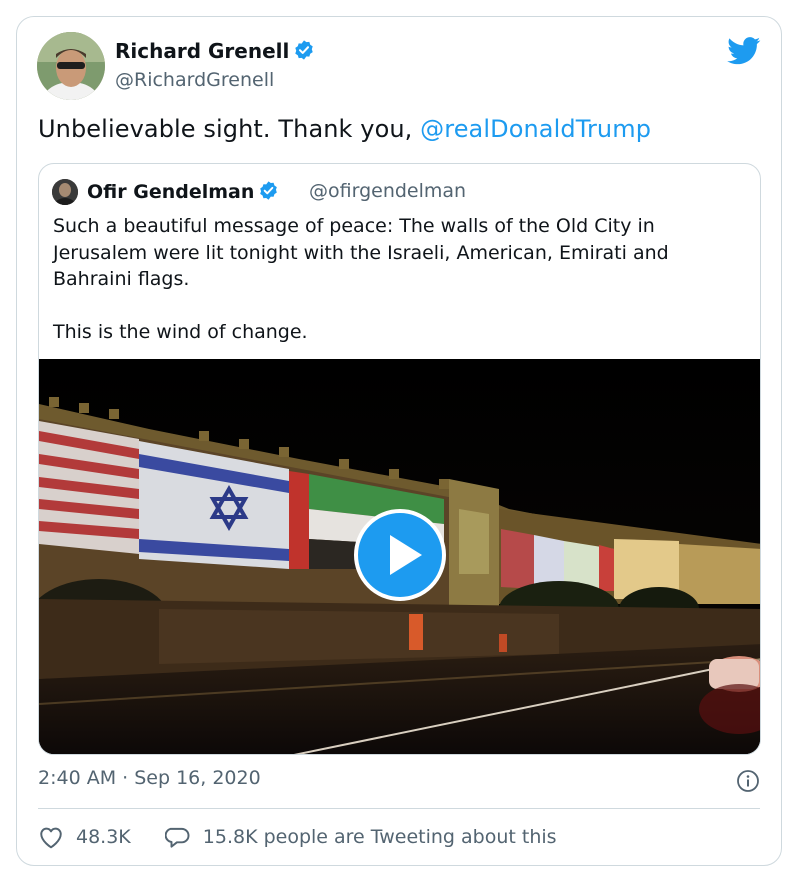 The height and width of the screenshot is (889, 800). Describe the element at coordinates (379, 837) in the screenshot. I see `conversation-text: 15.8K people are Tweeting about this` at that location.